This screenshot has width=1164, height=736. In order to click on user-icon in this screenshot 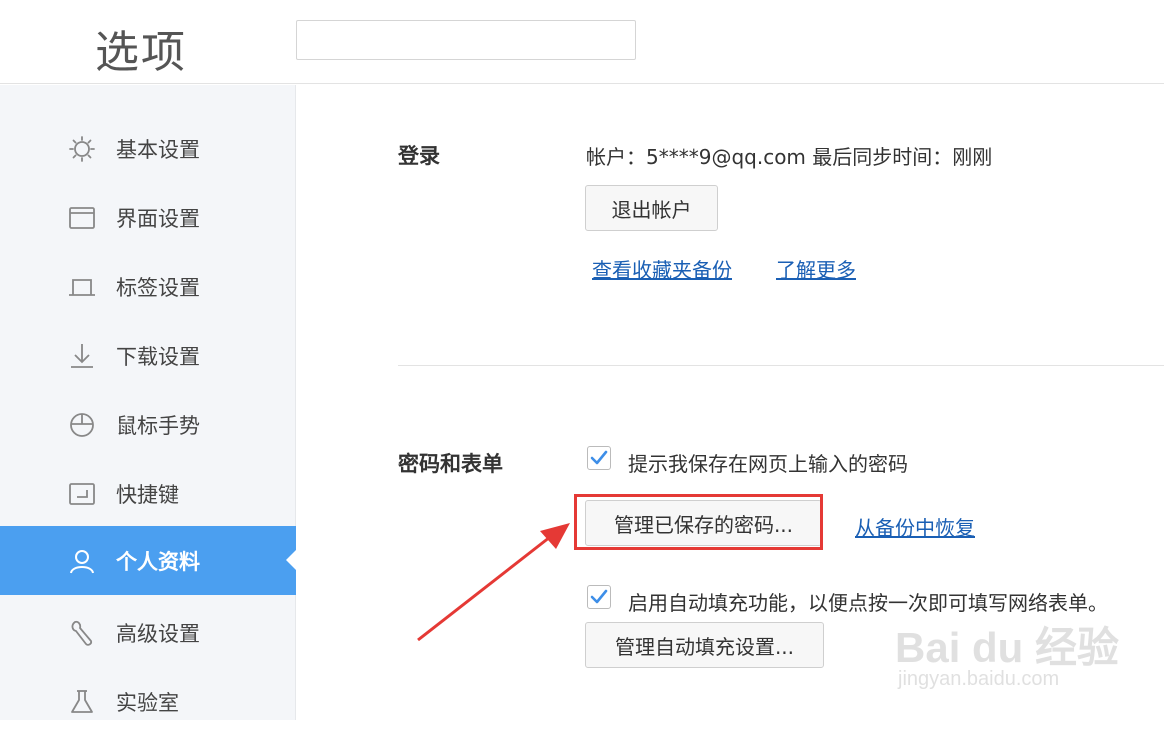, I will do `click(82, 561)`.